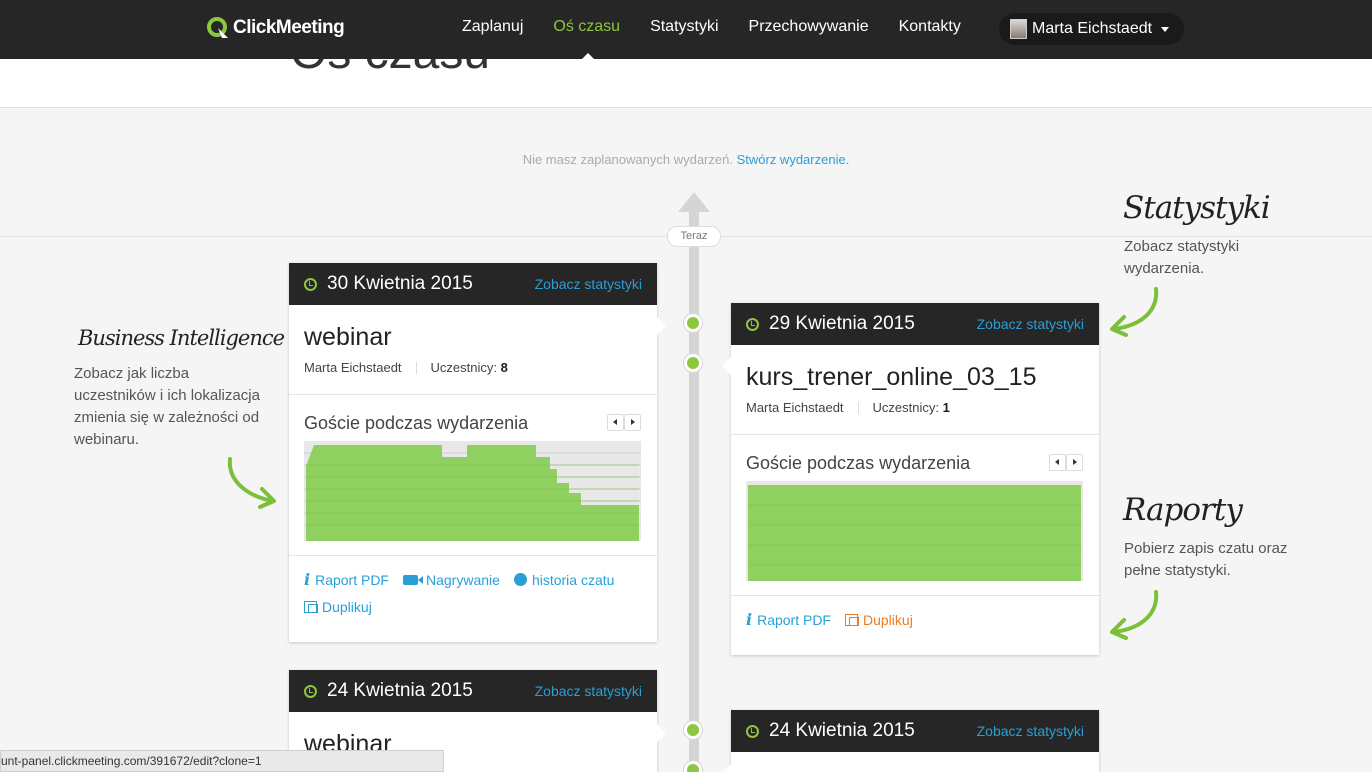 The image size is (1372, 772). I want to click on logo: ClickMeeting, so click(275, 28).